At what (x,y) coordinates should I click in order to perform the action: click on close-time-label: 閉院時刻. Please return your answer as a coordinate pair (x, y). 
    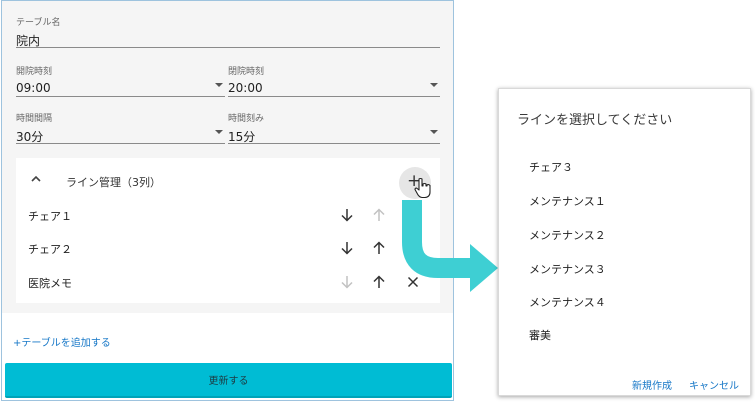
    Looking at the image, I should click on (246, 72).